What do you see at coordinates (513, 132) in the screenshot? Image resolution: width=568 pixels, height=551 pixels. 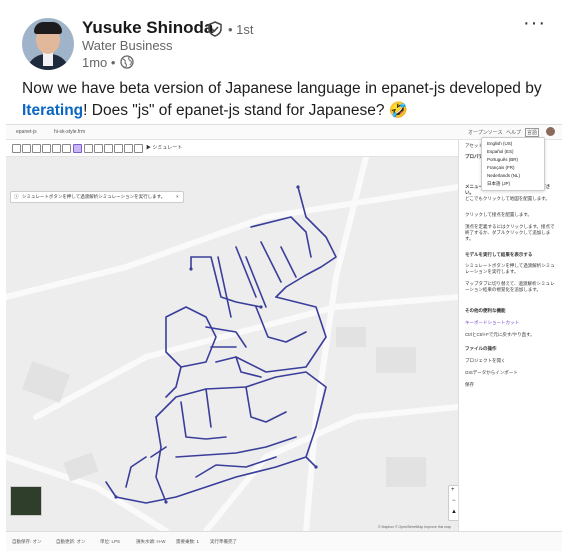 I see `help-menu: ヘルプ` at bounding box center [513, 132].